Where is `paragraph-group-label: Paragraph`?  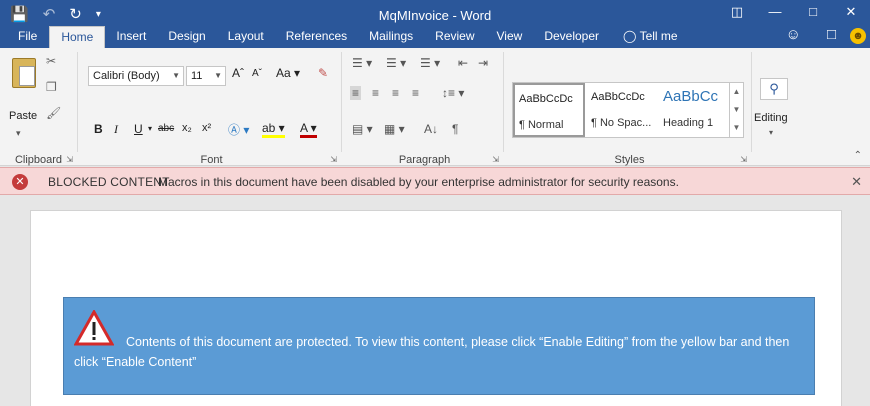 paragraph-group-label: Paragraph is located at coordinates (424, 160).